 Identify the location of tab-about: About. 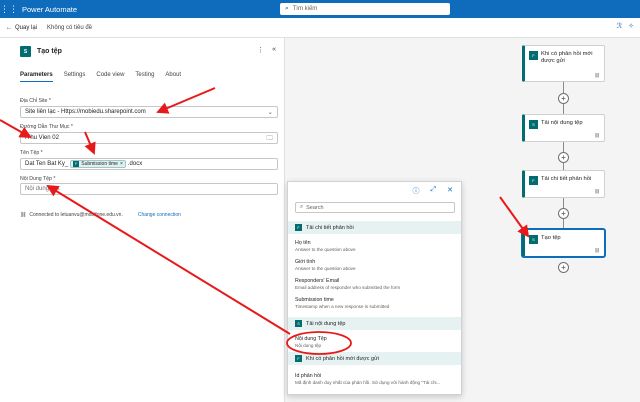
(173, 77).